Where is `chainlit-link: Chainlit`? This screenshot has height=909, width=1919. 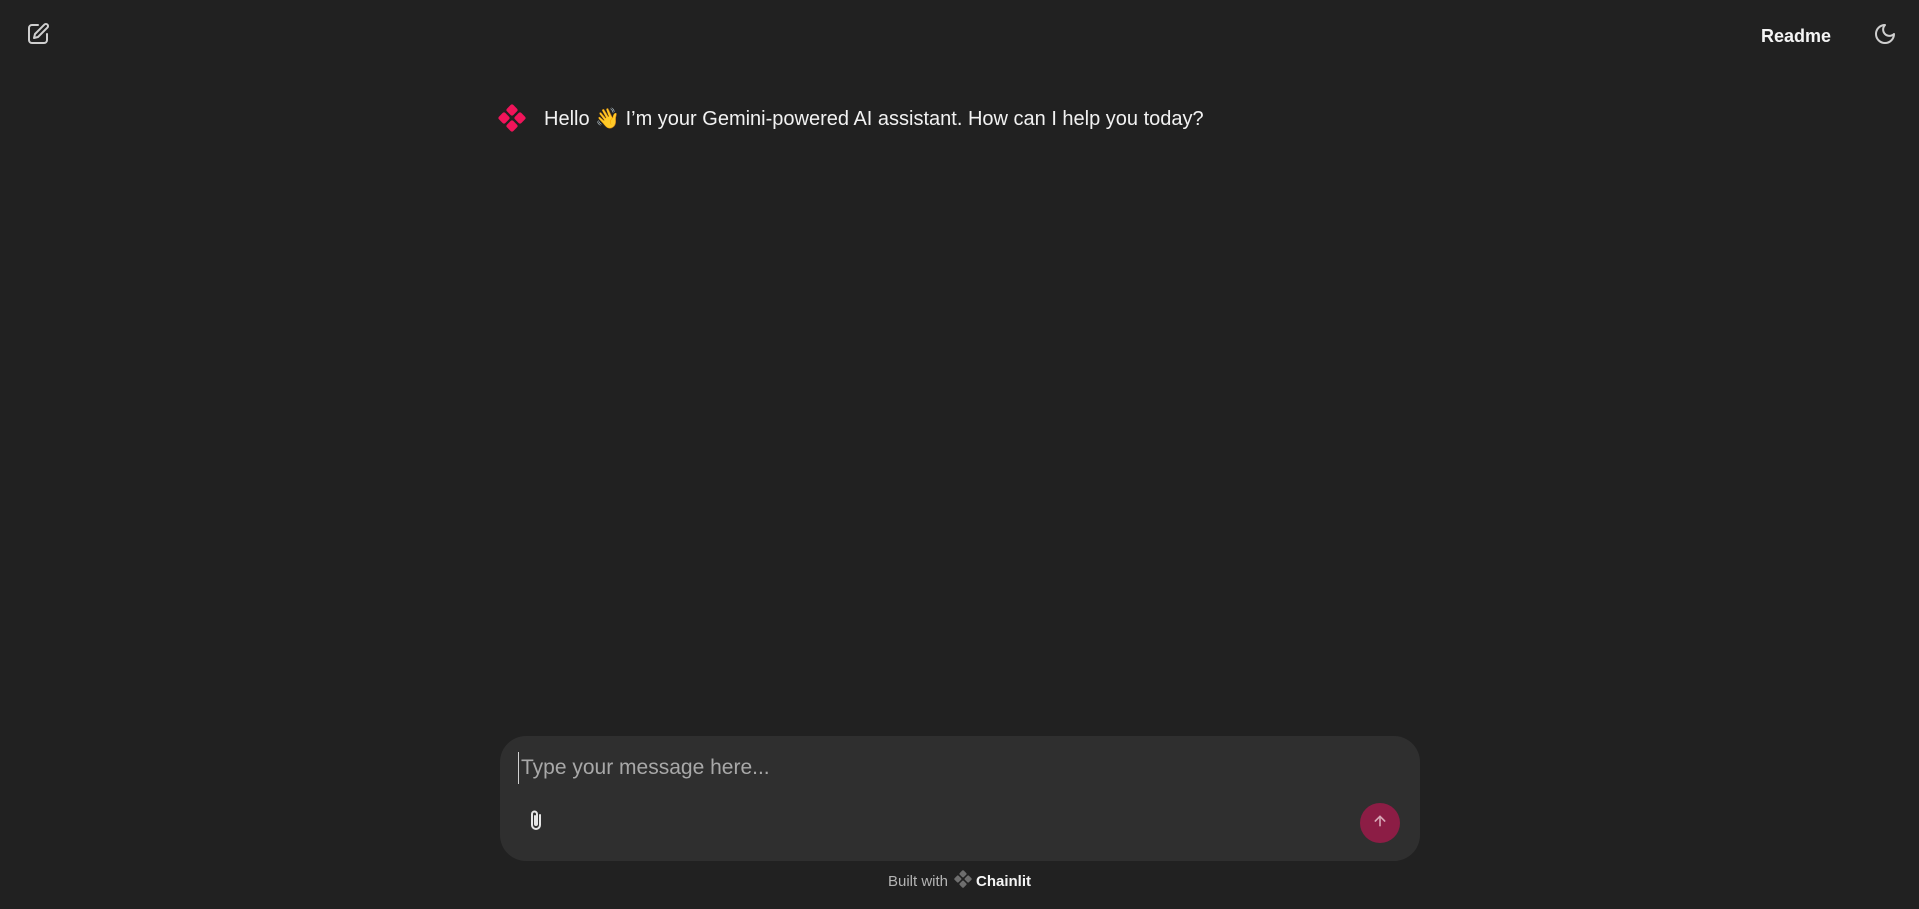 chainlit-link: Chainlit is located at coordinates (992, 881).